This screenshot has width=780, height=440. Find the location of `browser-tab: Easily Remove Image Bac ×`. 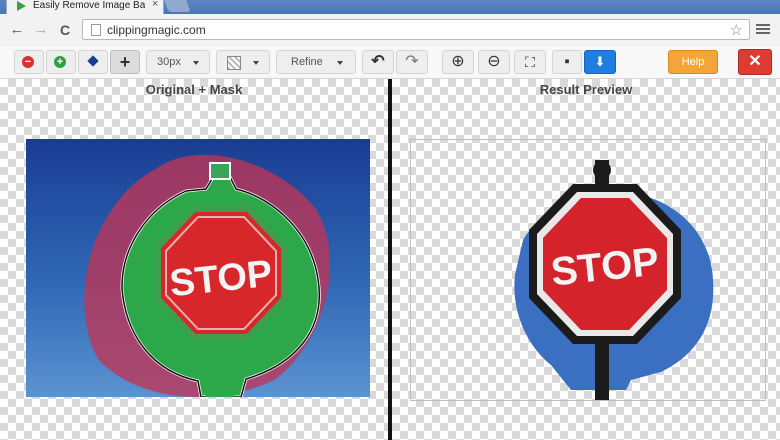

browser-tab: Easily Remove Image Bac × is located at coordinates (85, 7).